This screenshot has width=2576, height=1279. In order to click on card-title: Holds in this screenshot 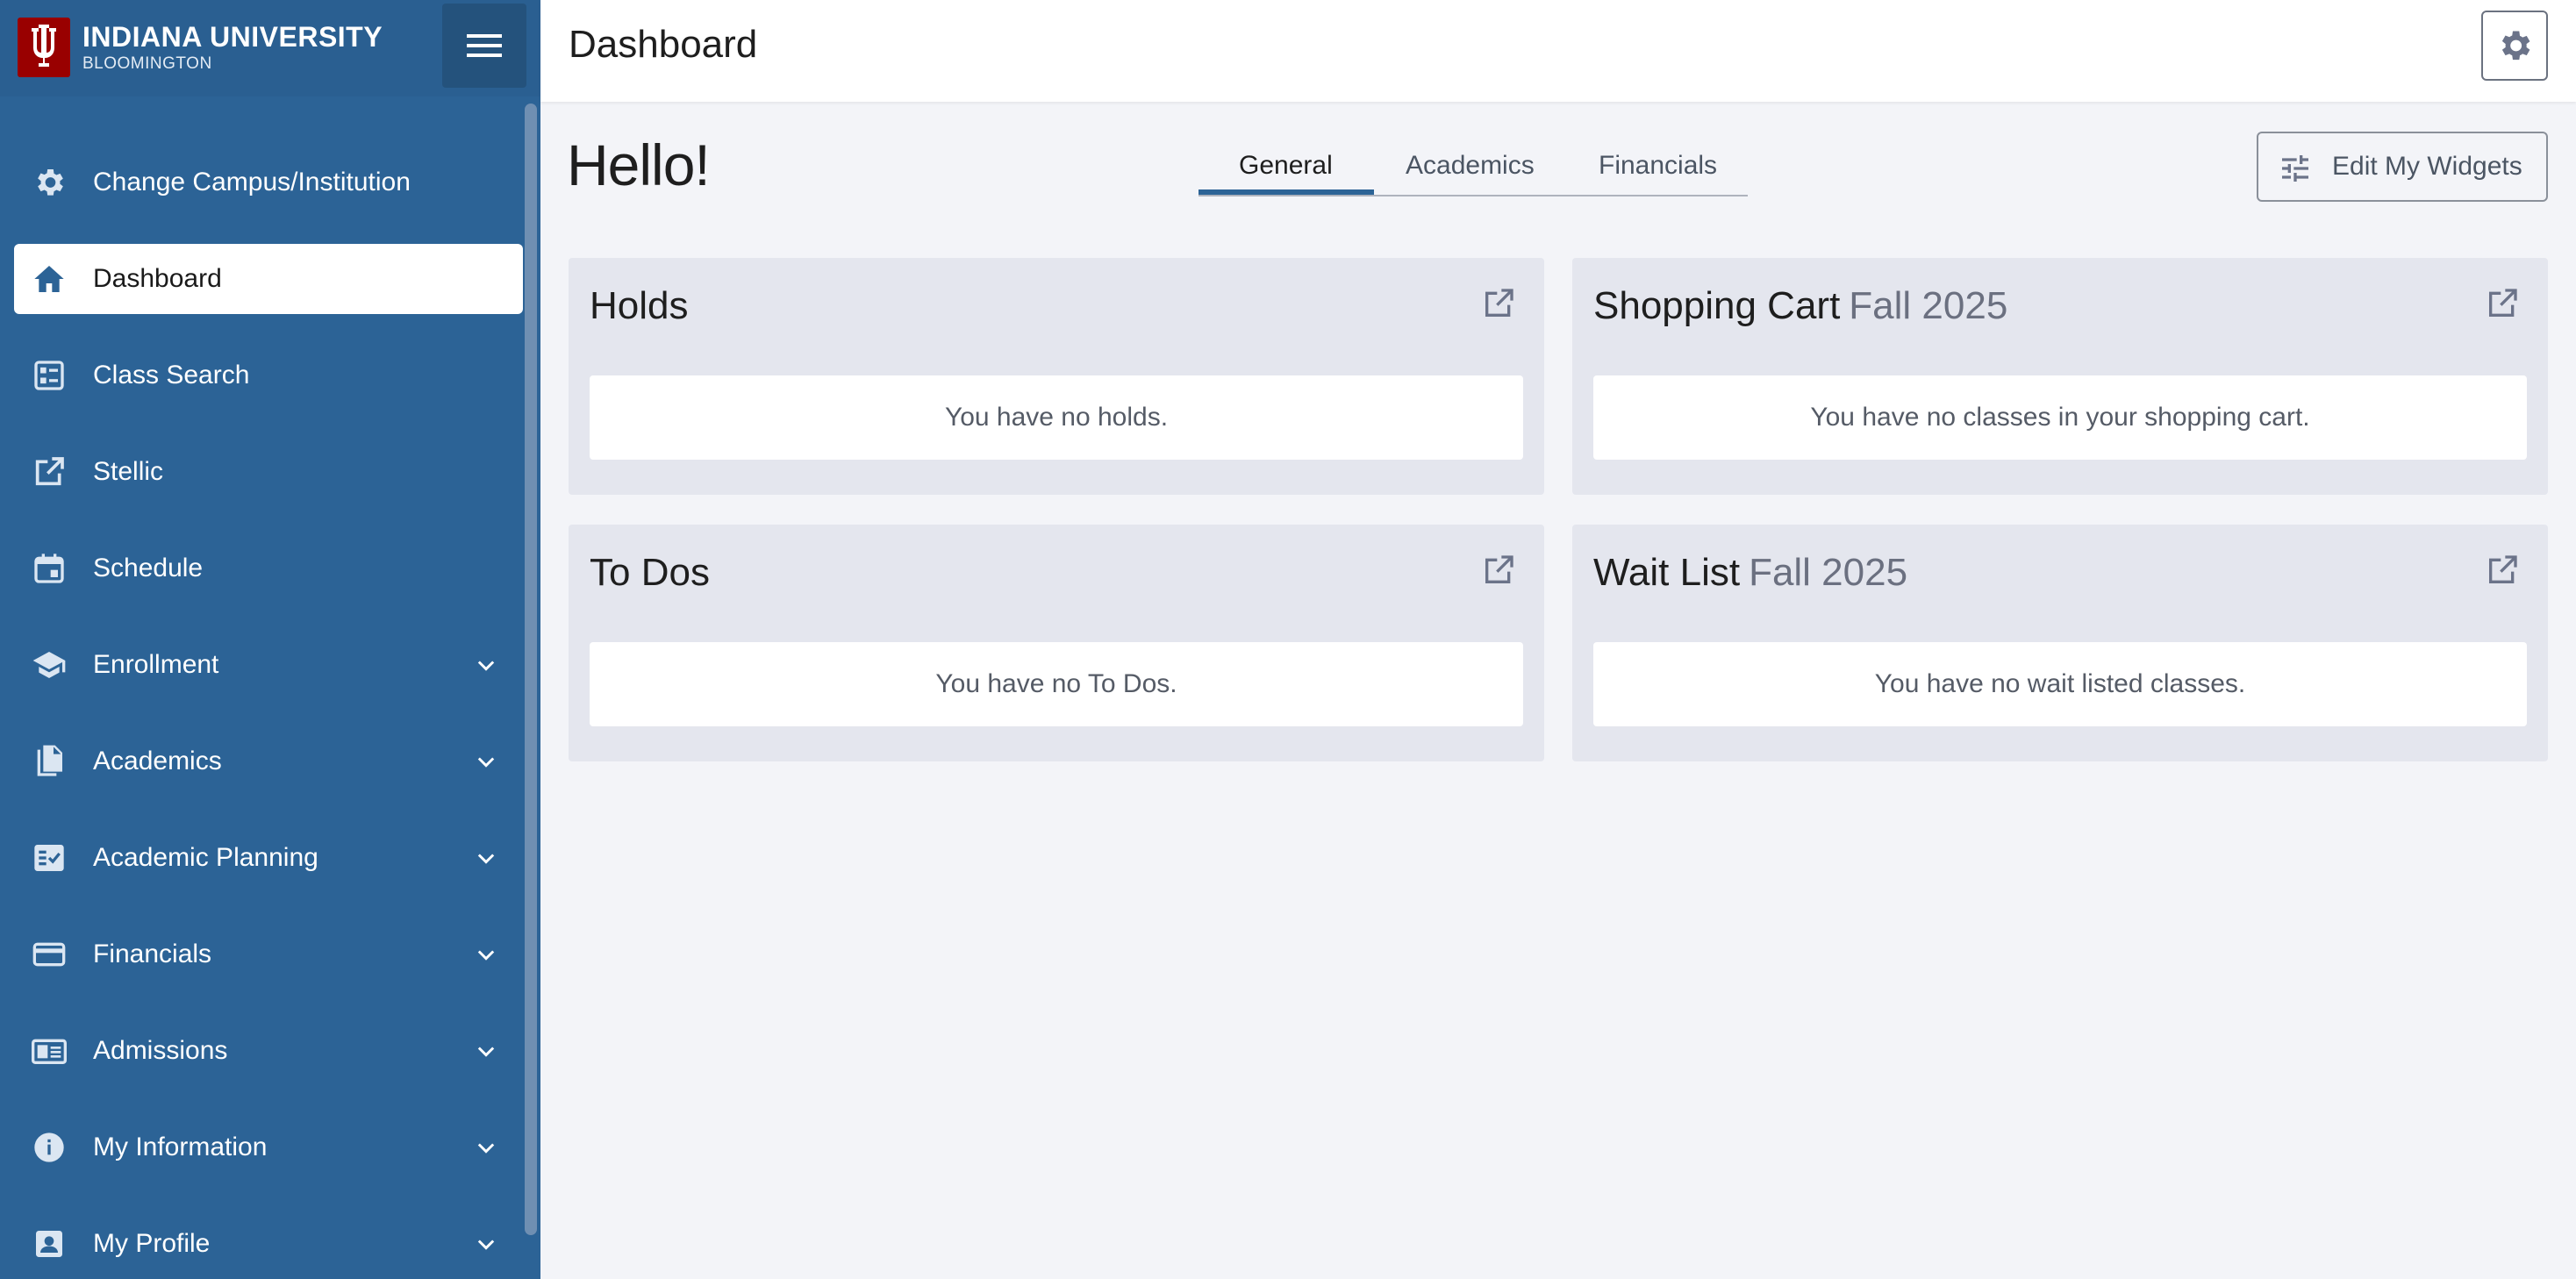, I will do `click(639, 305)`.